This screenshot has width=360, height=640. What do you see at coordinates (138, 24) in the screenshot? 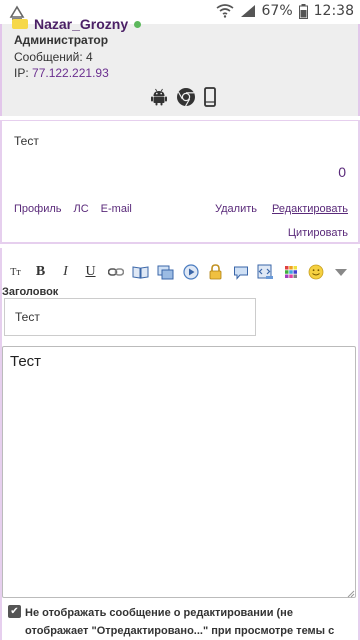
I see `online-status-icon` at bounding box center [138, 24].